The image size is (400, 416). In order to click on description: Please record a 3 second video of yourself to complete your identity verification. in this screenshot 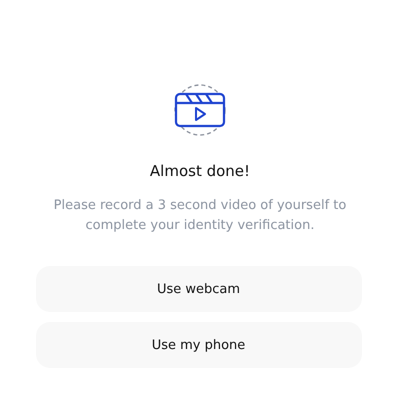, I will do `click(200, 216)`.